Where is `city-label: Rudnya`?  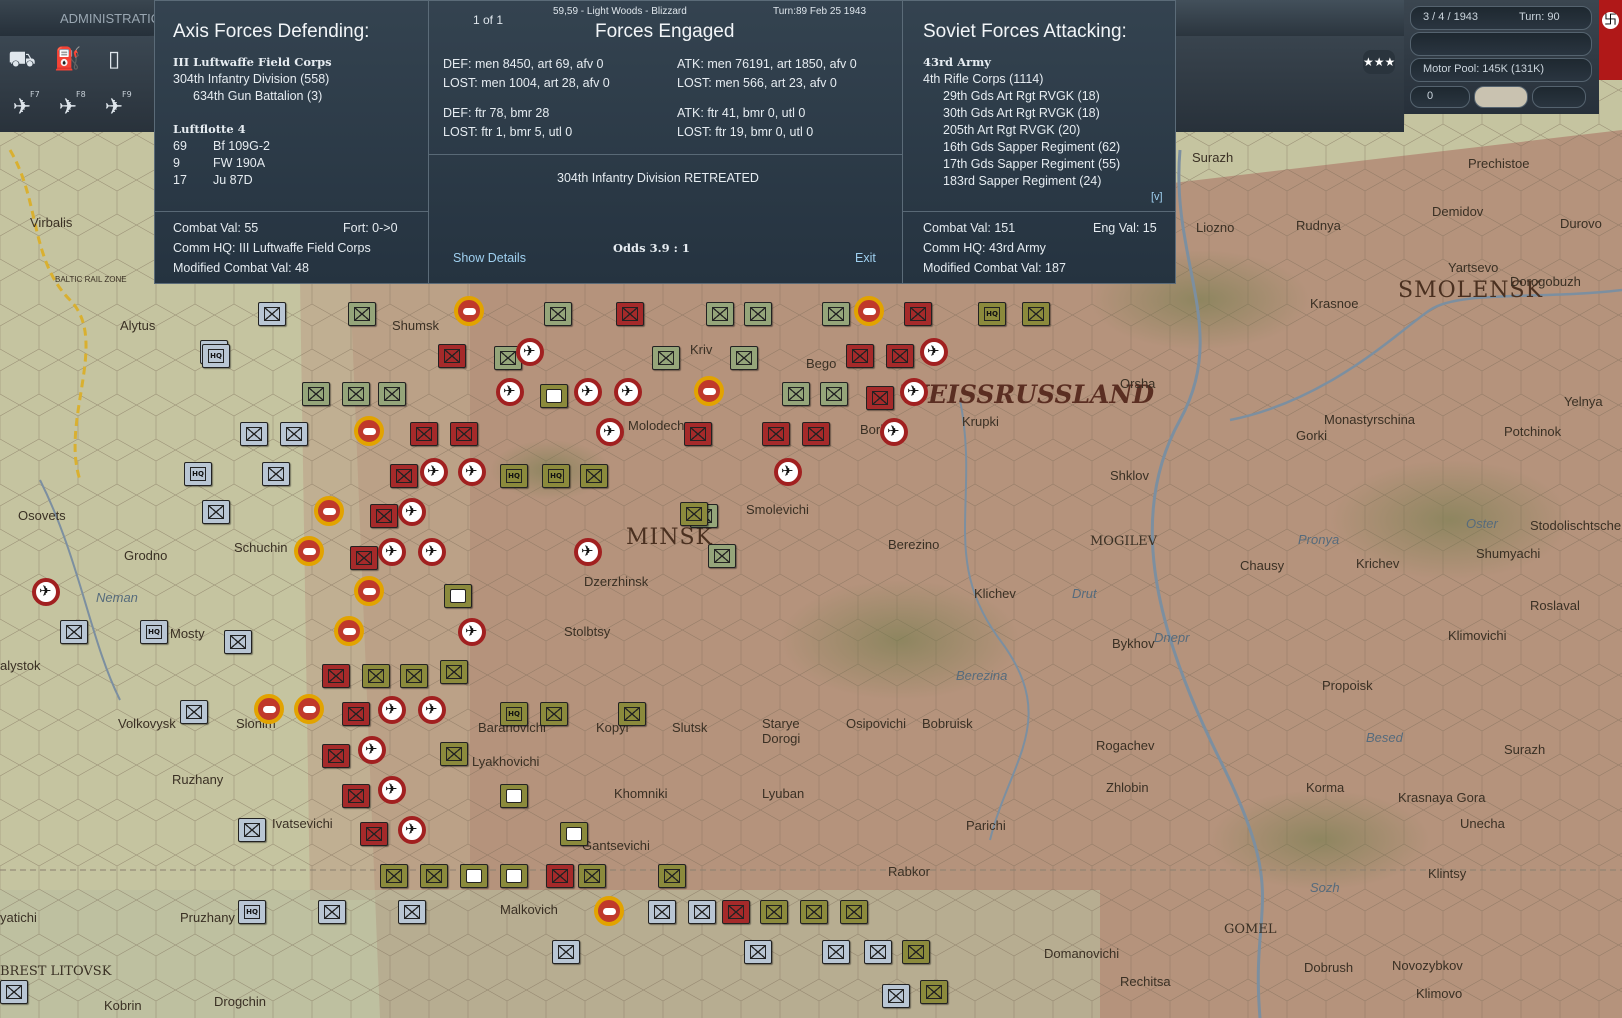 city-label: Rudnya is located at coordinates (1318, 225).